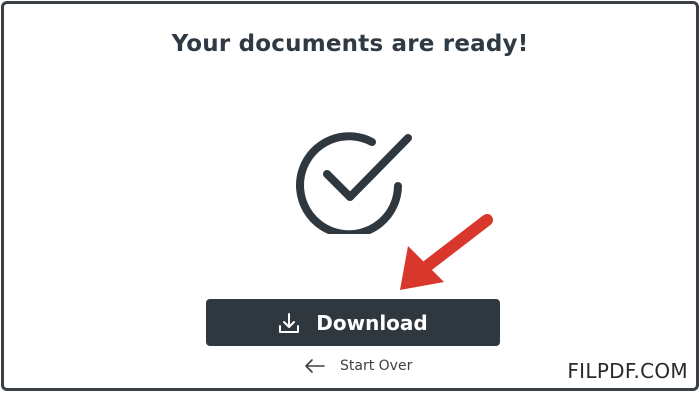 This screenshot has height=393, width=700. I want to click on start-over-link: Start Over, so click(358, 366).